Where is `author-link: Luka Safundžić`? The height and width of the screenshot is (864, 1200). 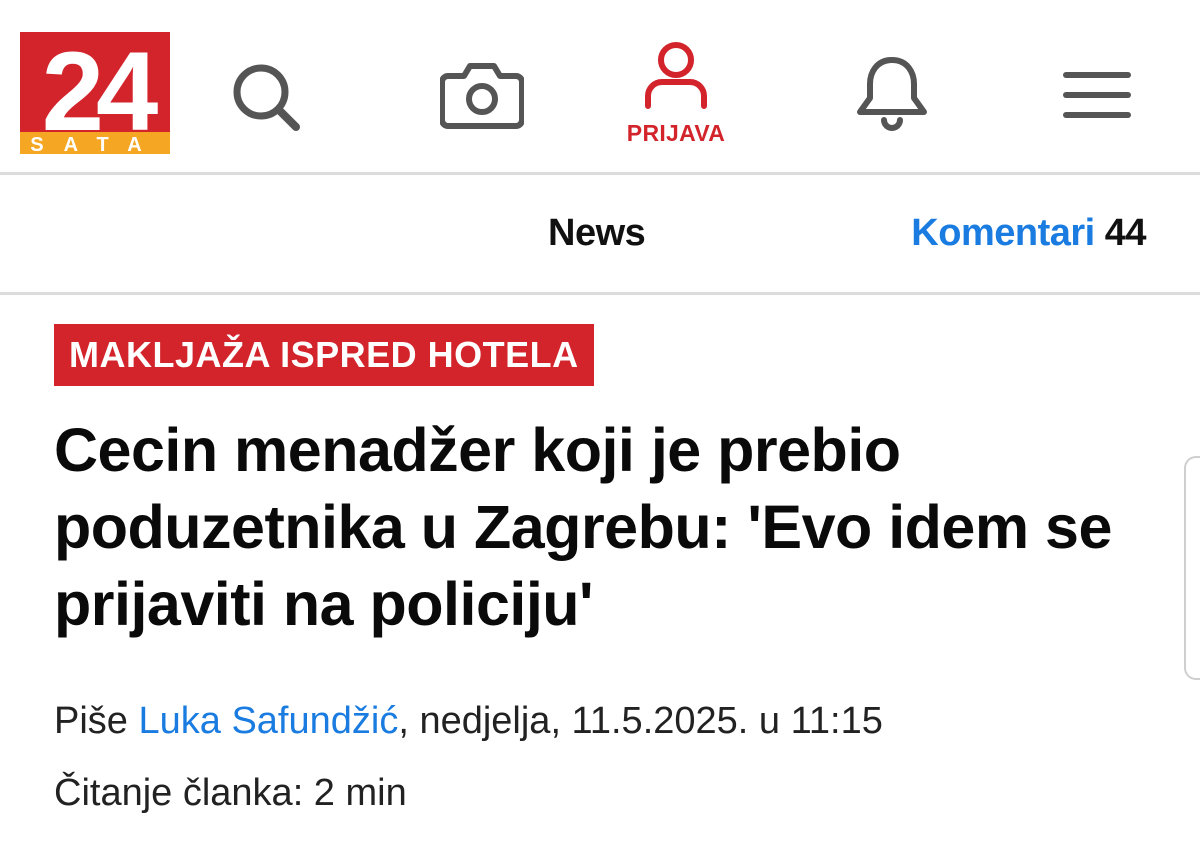 author-link: Luka Safundžić is located at coordinates (268, 721).